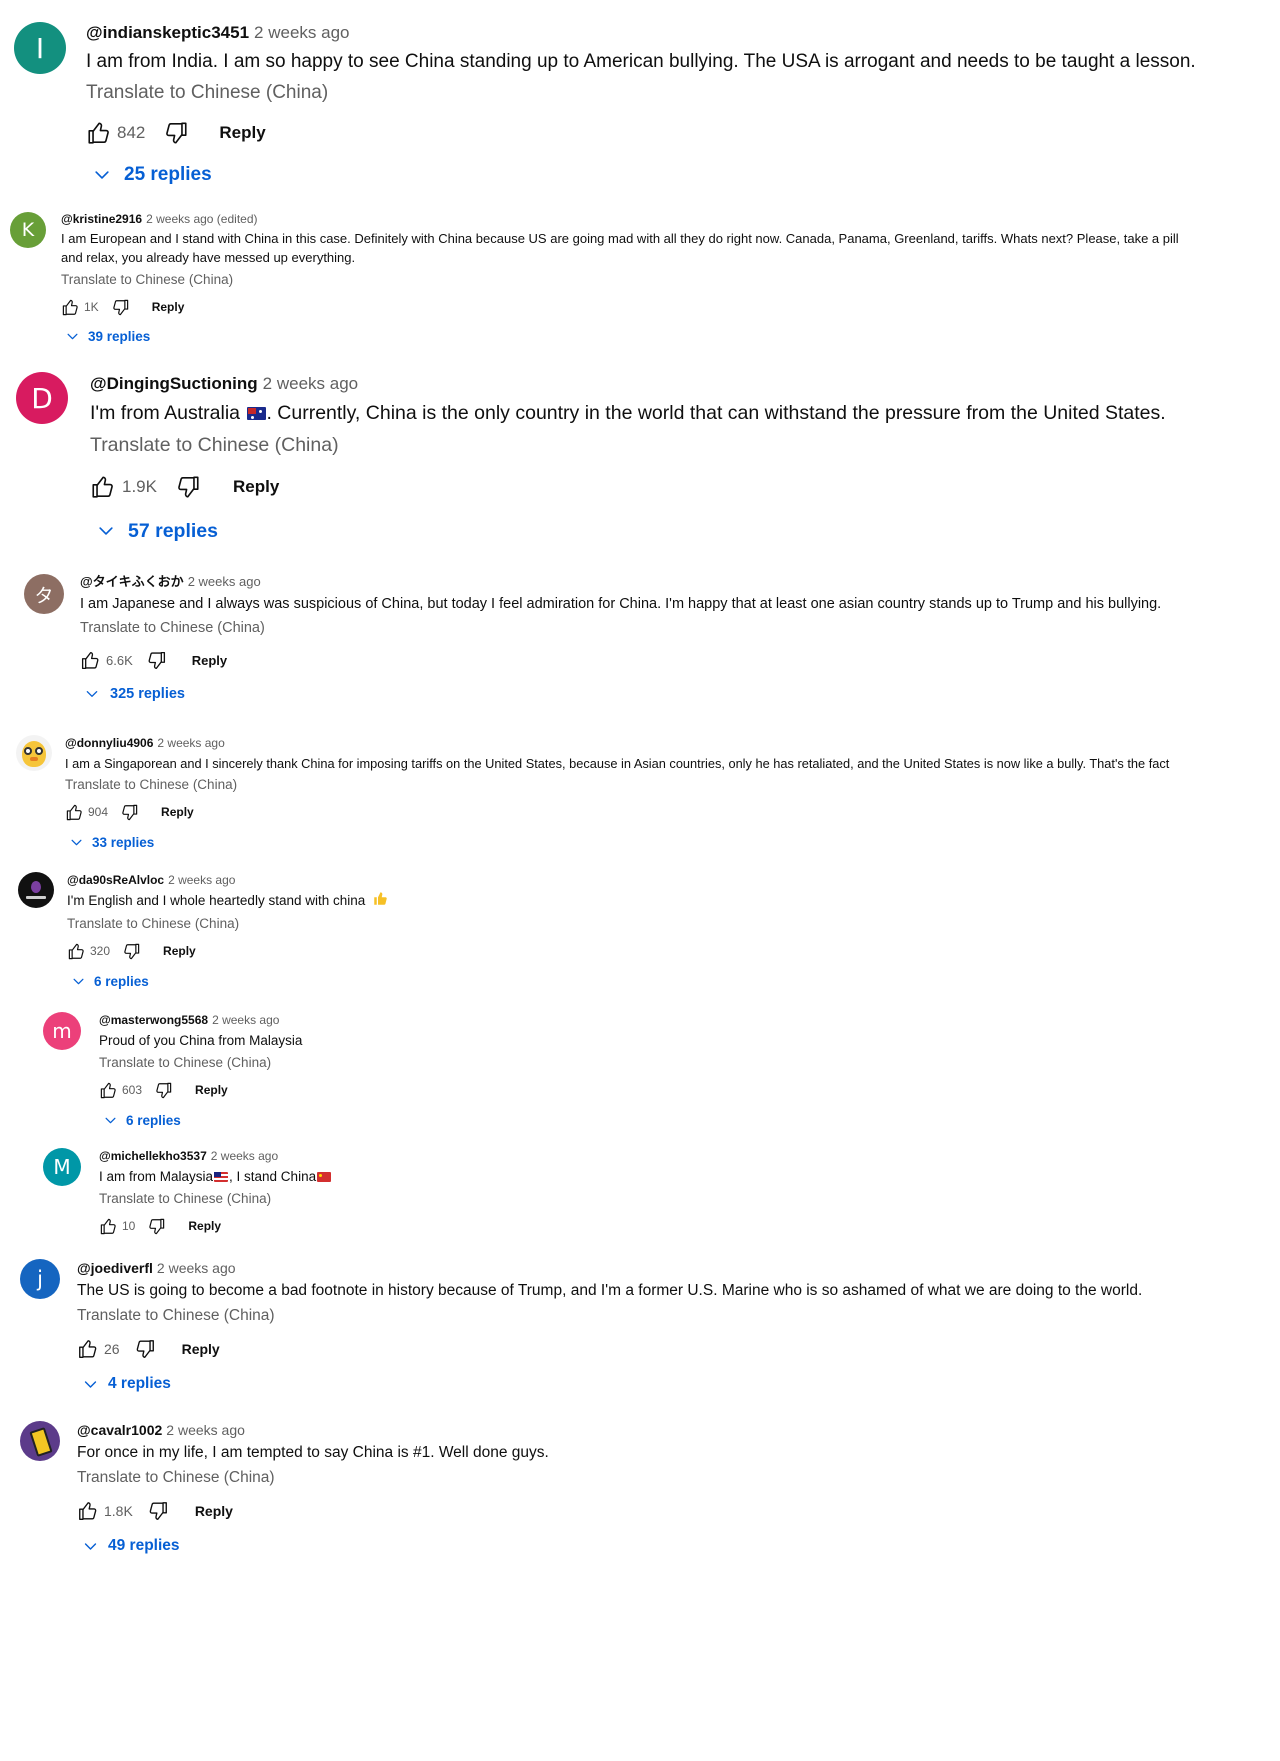  I want to click on author-handle: @indianskeptic3451, so click(167, 32).